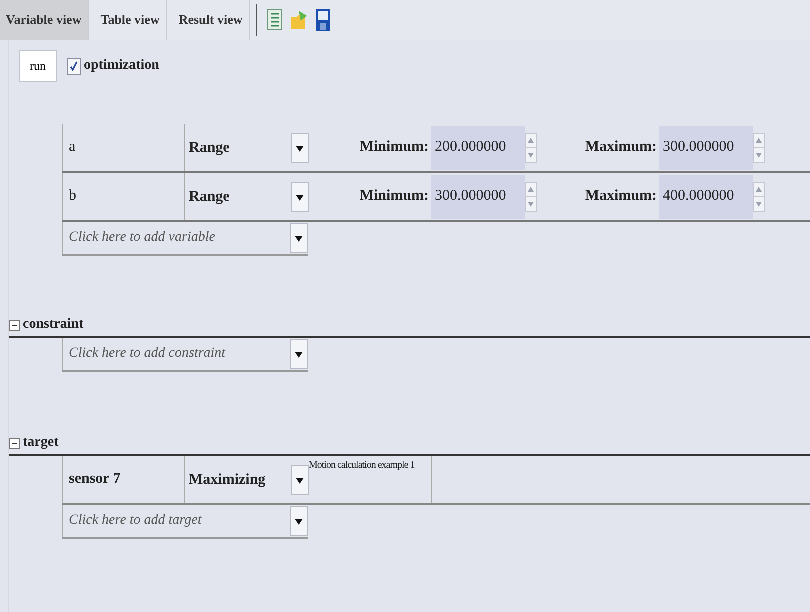 The image size is (810, 612). Describe the element at coordinates (274, 20) in the screenshot. I see `list-icon` at that location.